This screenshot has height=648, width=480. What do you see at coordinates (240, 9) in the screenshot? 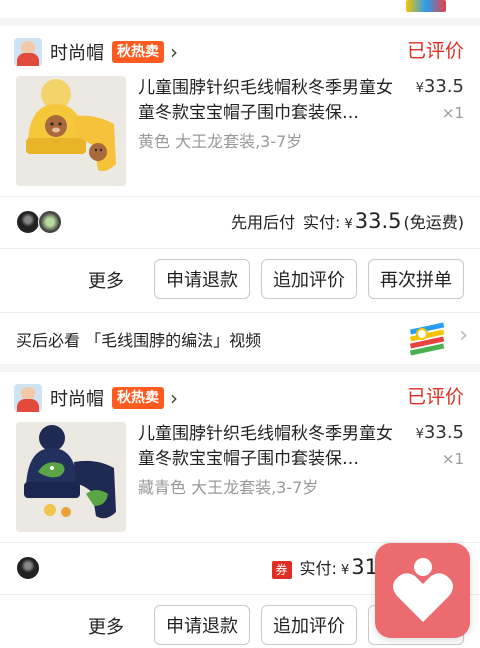
I see `previous-order-card-edge` at bounding box center [240, 9].